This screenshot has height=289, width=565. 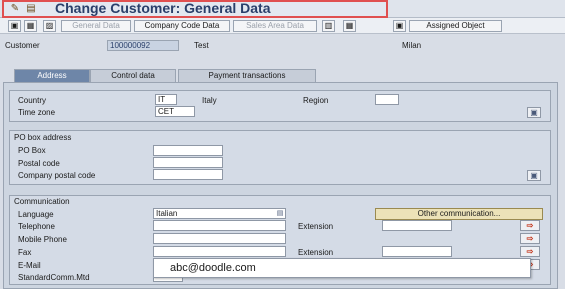 What do you see at coordinates (280, 106) in the screenshot?
I see `location-group` at bounding box center [280, 106].